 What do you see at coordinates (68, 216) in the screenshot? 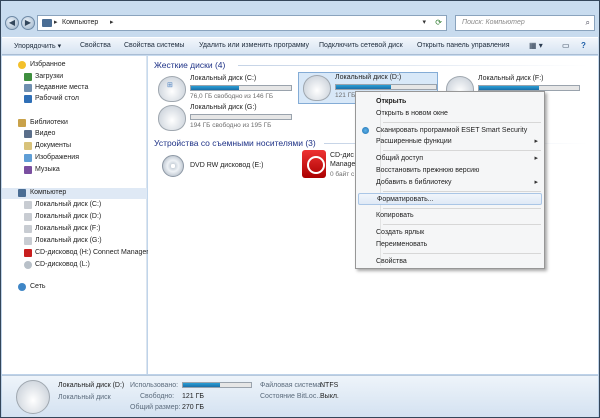
I see `nav-label: Локальный диск (D:)` at bounding box center [68, 216].